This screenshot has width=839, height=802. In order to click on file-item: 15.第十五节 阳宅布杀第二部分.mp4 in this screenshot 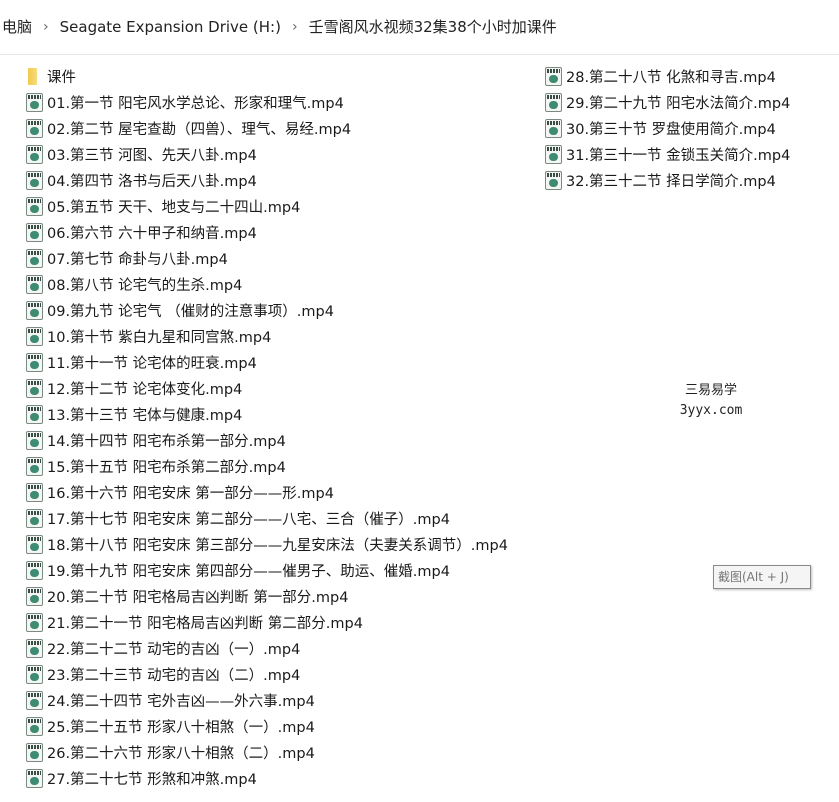, I will do `click(156, 466)`.